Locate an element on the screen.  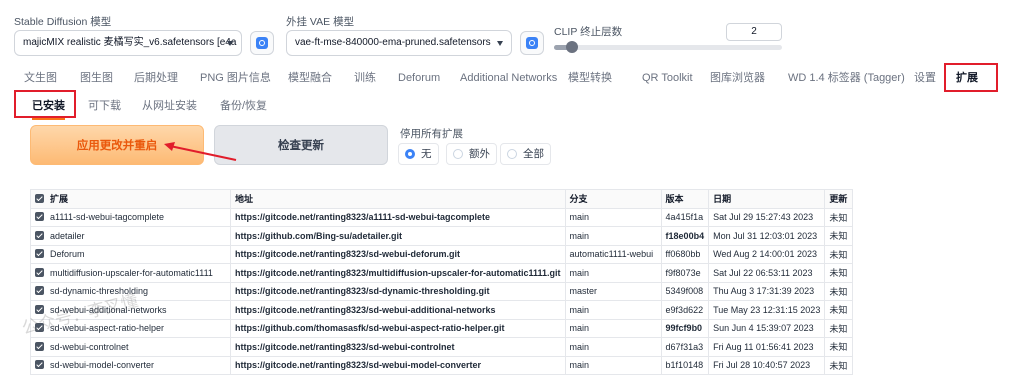
vae-dropdown: vae-ft-mse-840000-ema-pruned.safetensors is located at coordinates (399, 43).